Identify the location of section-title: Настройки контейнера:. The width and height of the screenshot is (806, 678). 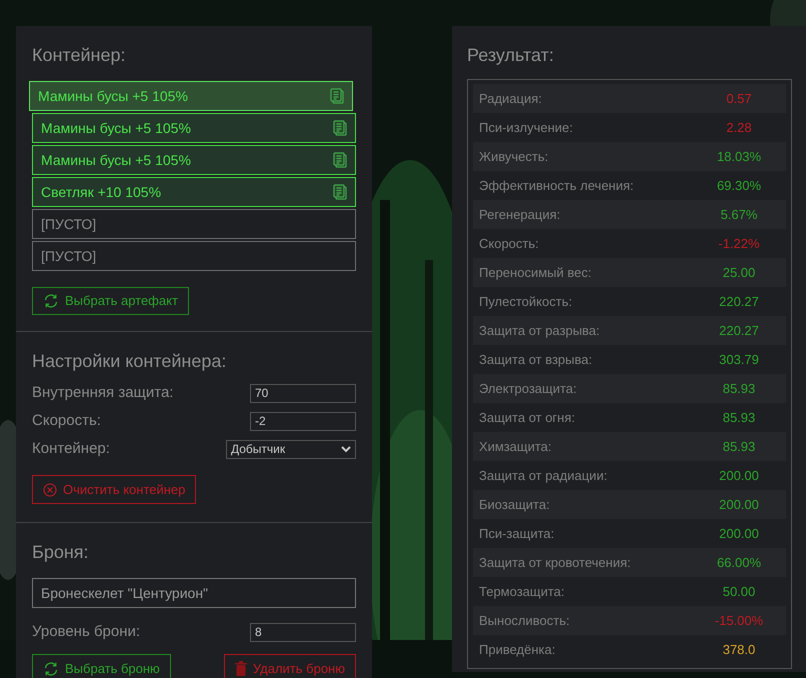
(130, 361).